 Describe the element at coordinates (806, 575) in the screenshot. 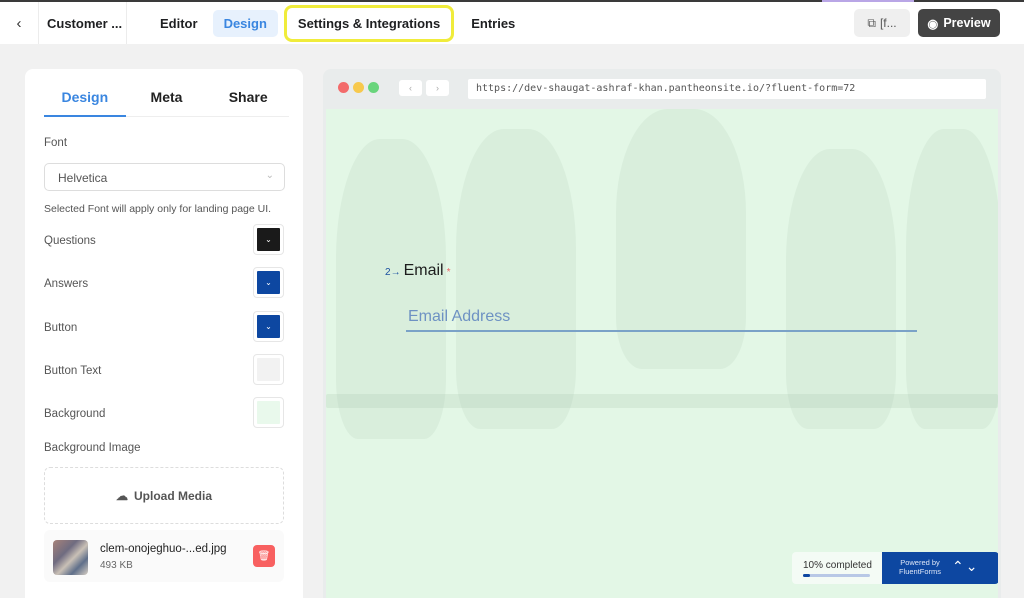

I see `progress-bar-fill` at that location.